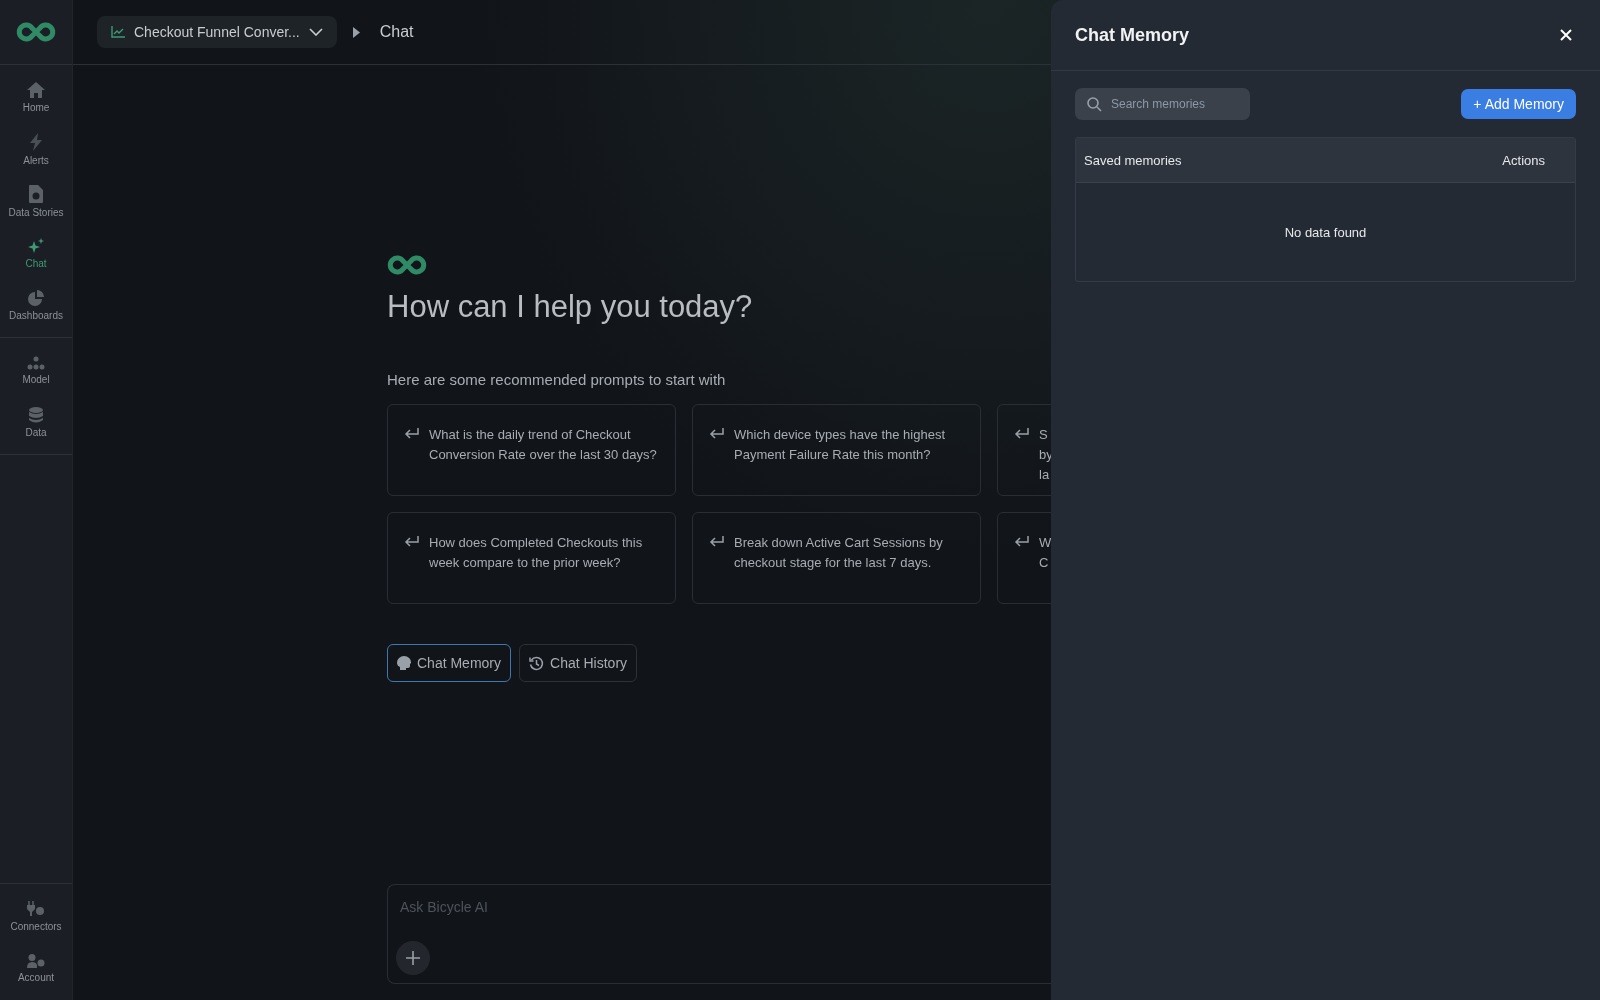  I want to click on prompt-card: Which device types have the highest Payment Failure Rate this month?, so click(836, 450).